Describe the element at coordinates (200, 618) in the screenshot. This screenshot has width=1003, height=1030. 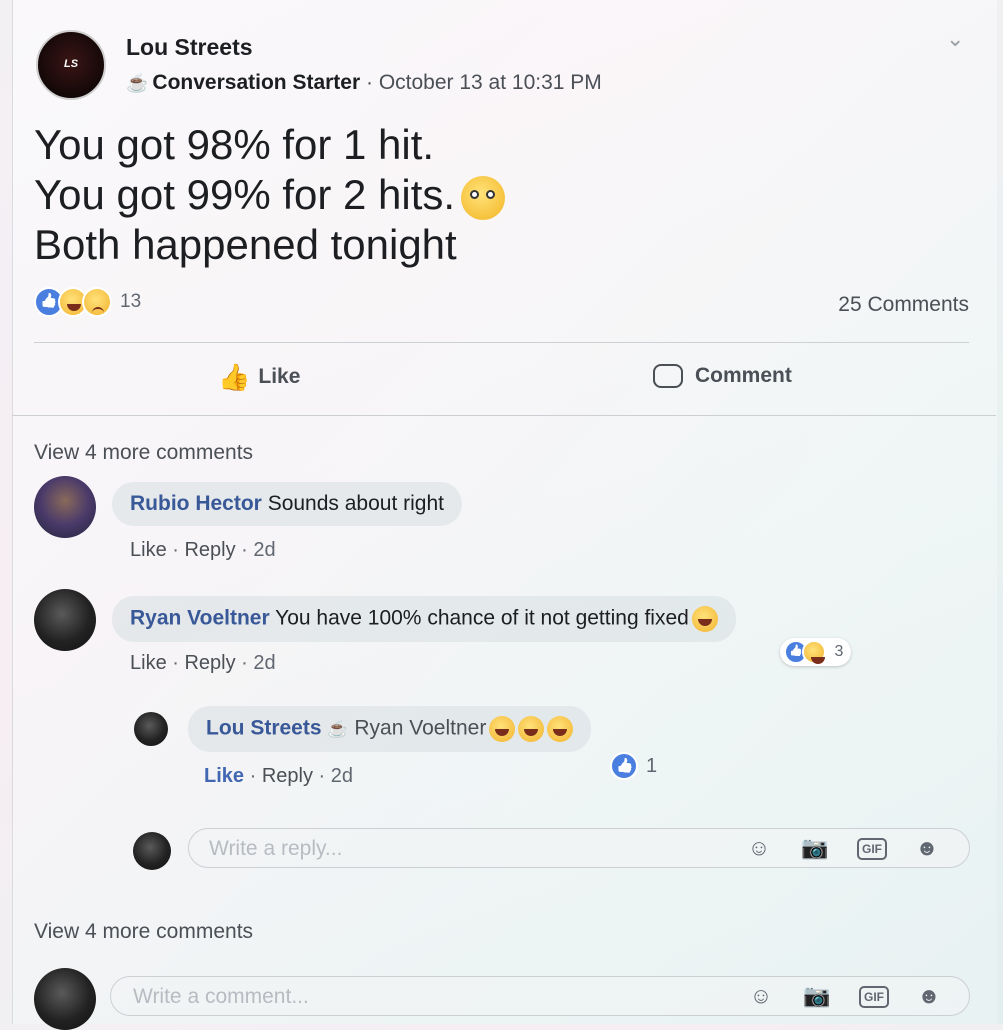
I see `commenter-name: Ryan Voeltner` at that location.